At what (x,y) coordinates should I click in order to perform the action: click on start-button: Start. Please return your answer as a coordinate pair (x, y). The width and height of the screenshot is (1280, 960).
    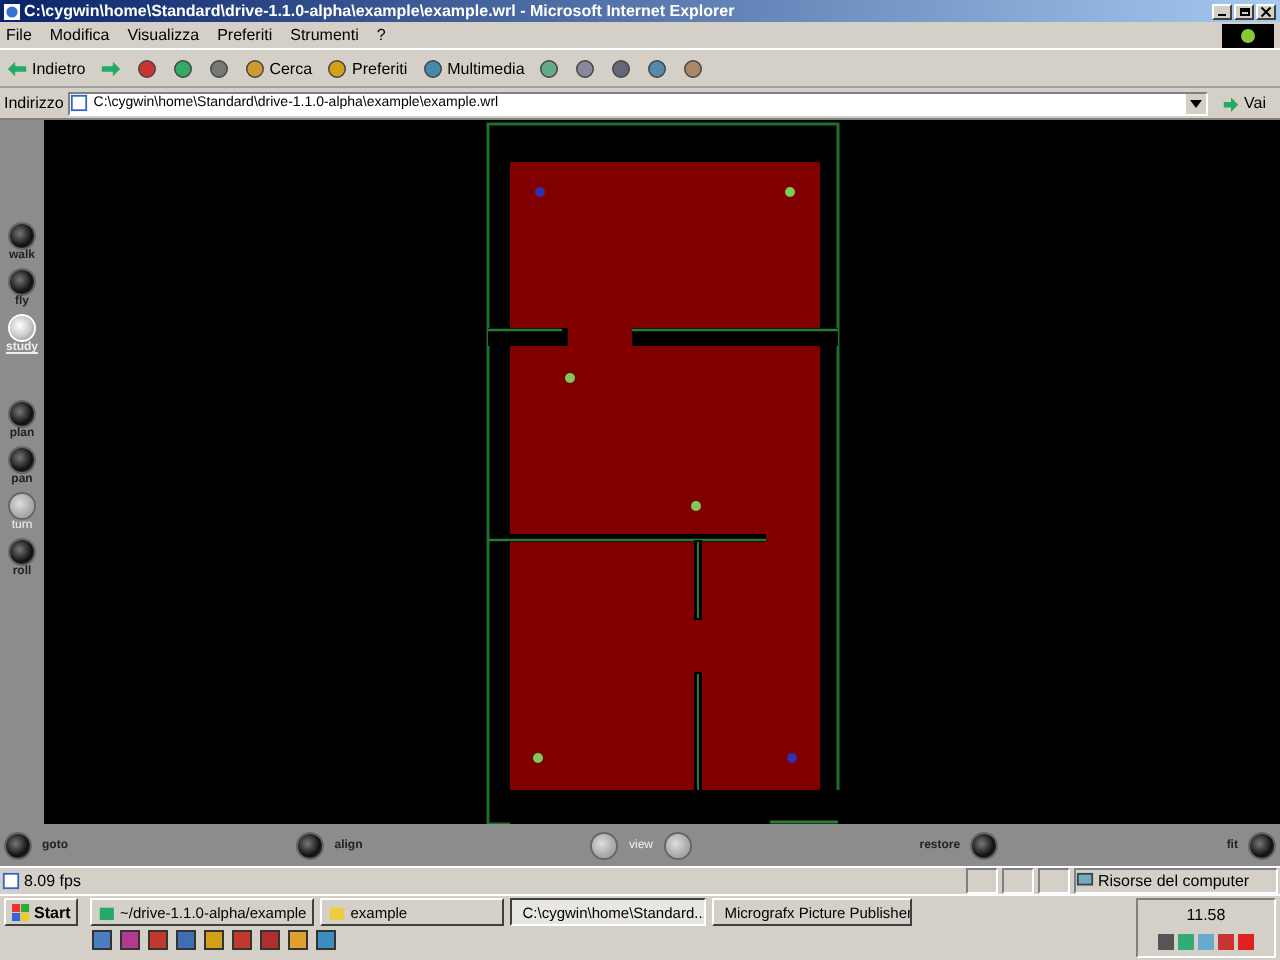
    Looking at the image, I should click on (41, 912).